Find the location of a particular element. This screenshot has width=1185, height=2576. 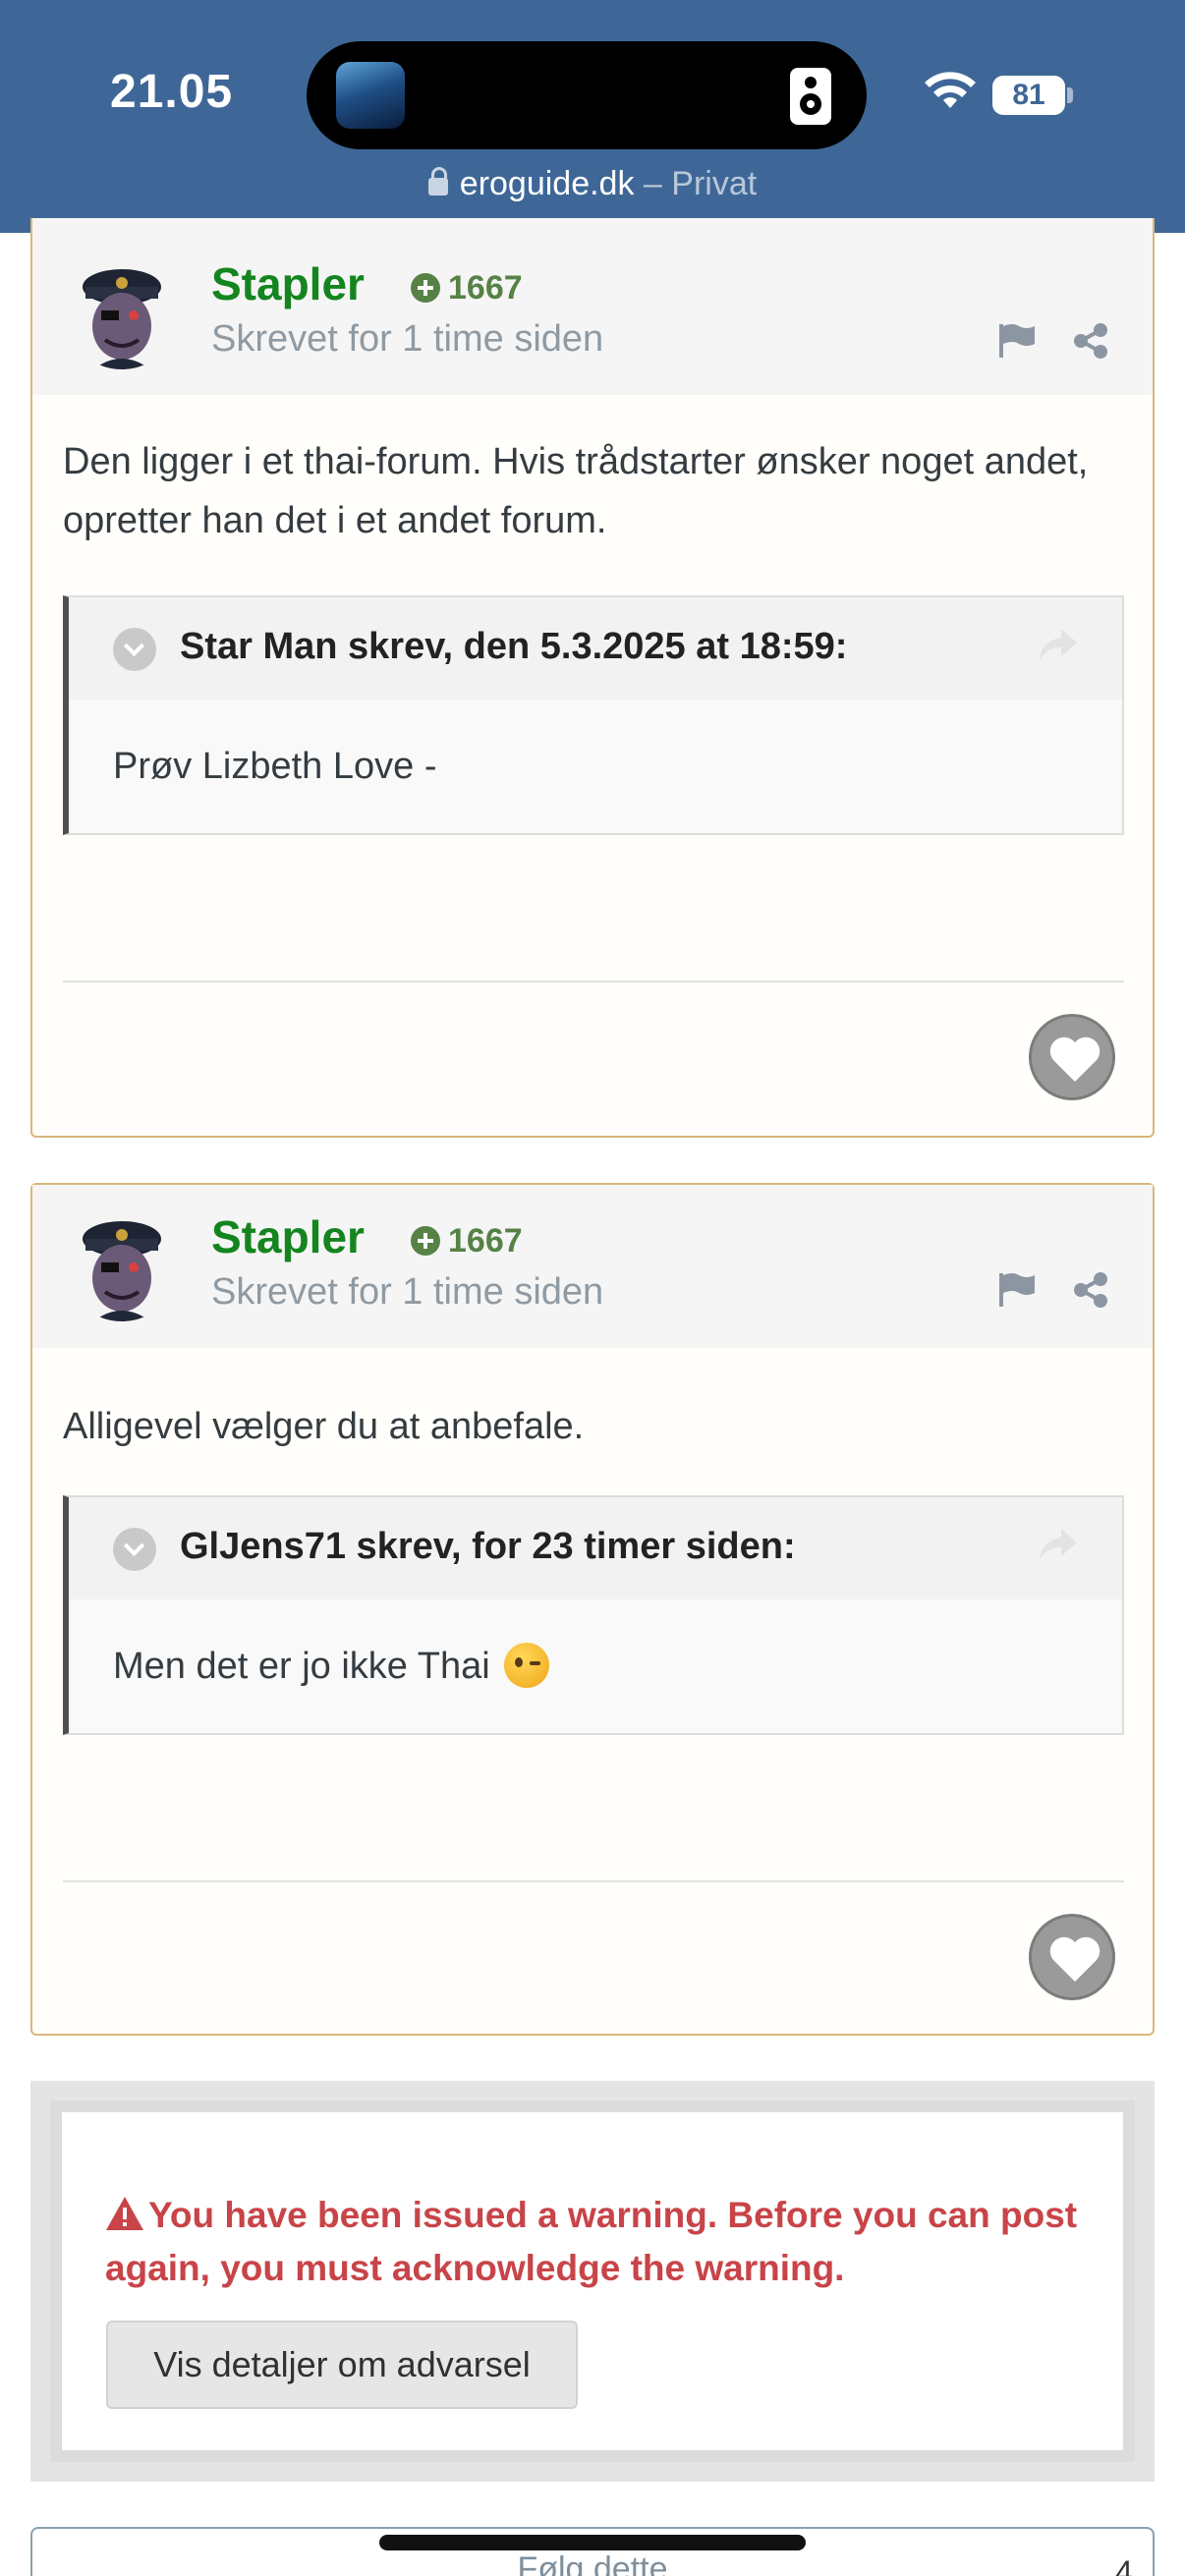

quote-attribution: GlJens71 skrev, for 23 timer siden: is located at coordinates (488, 1546).